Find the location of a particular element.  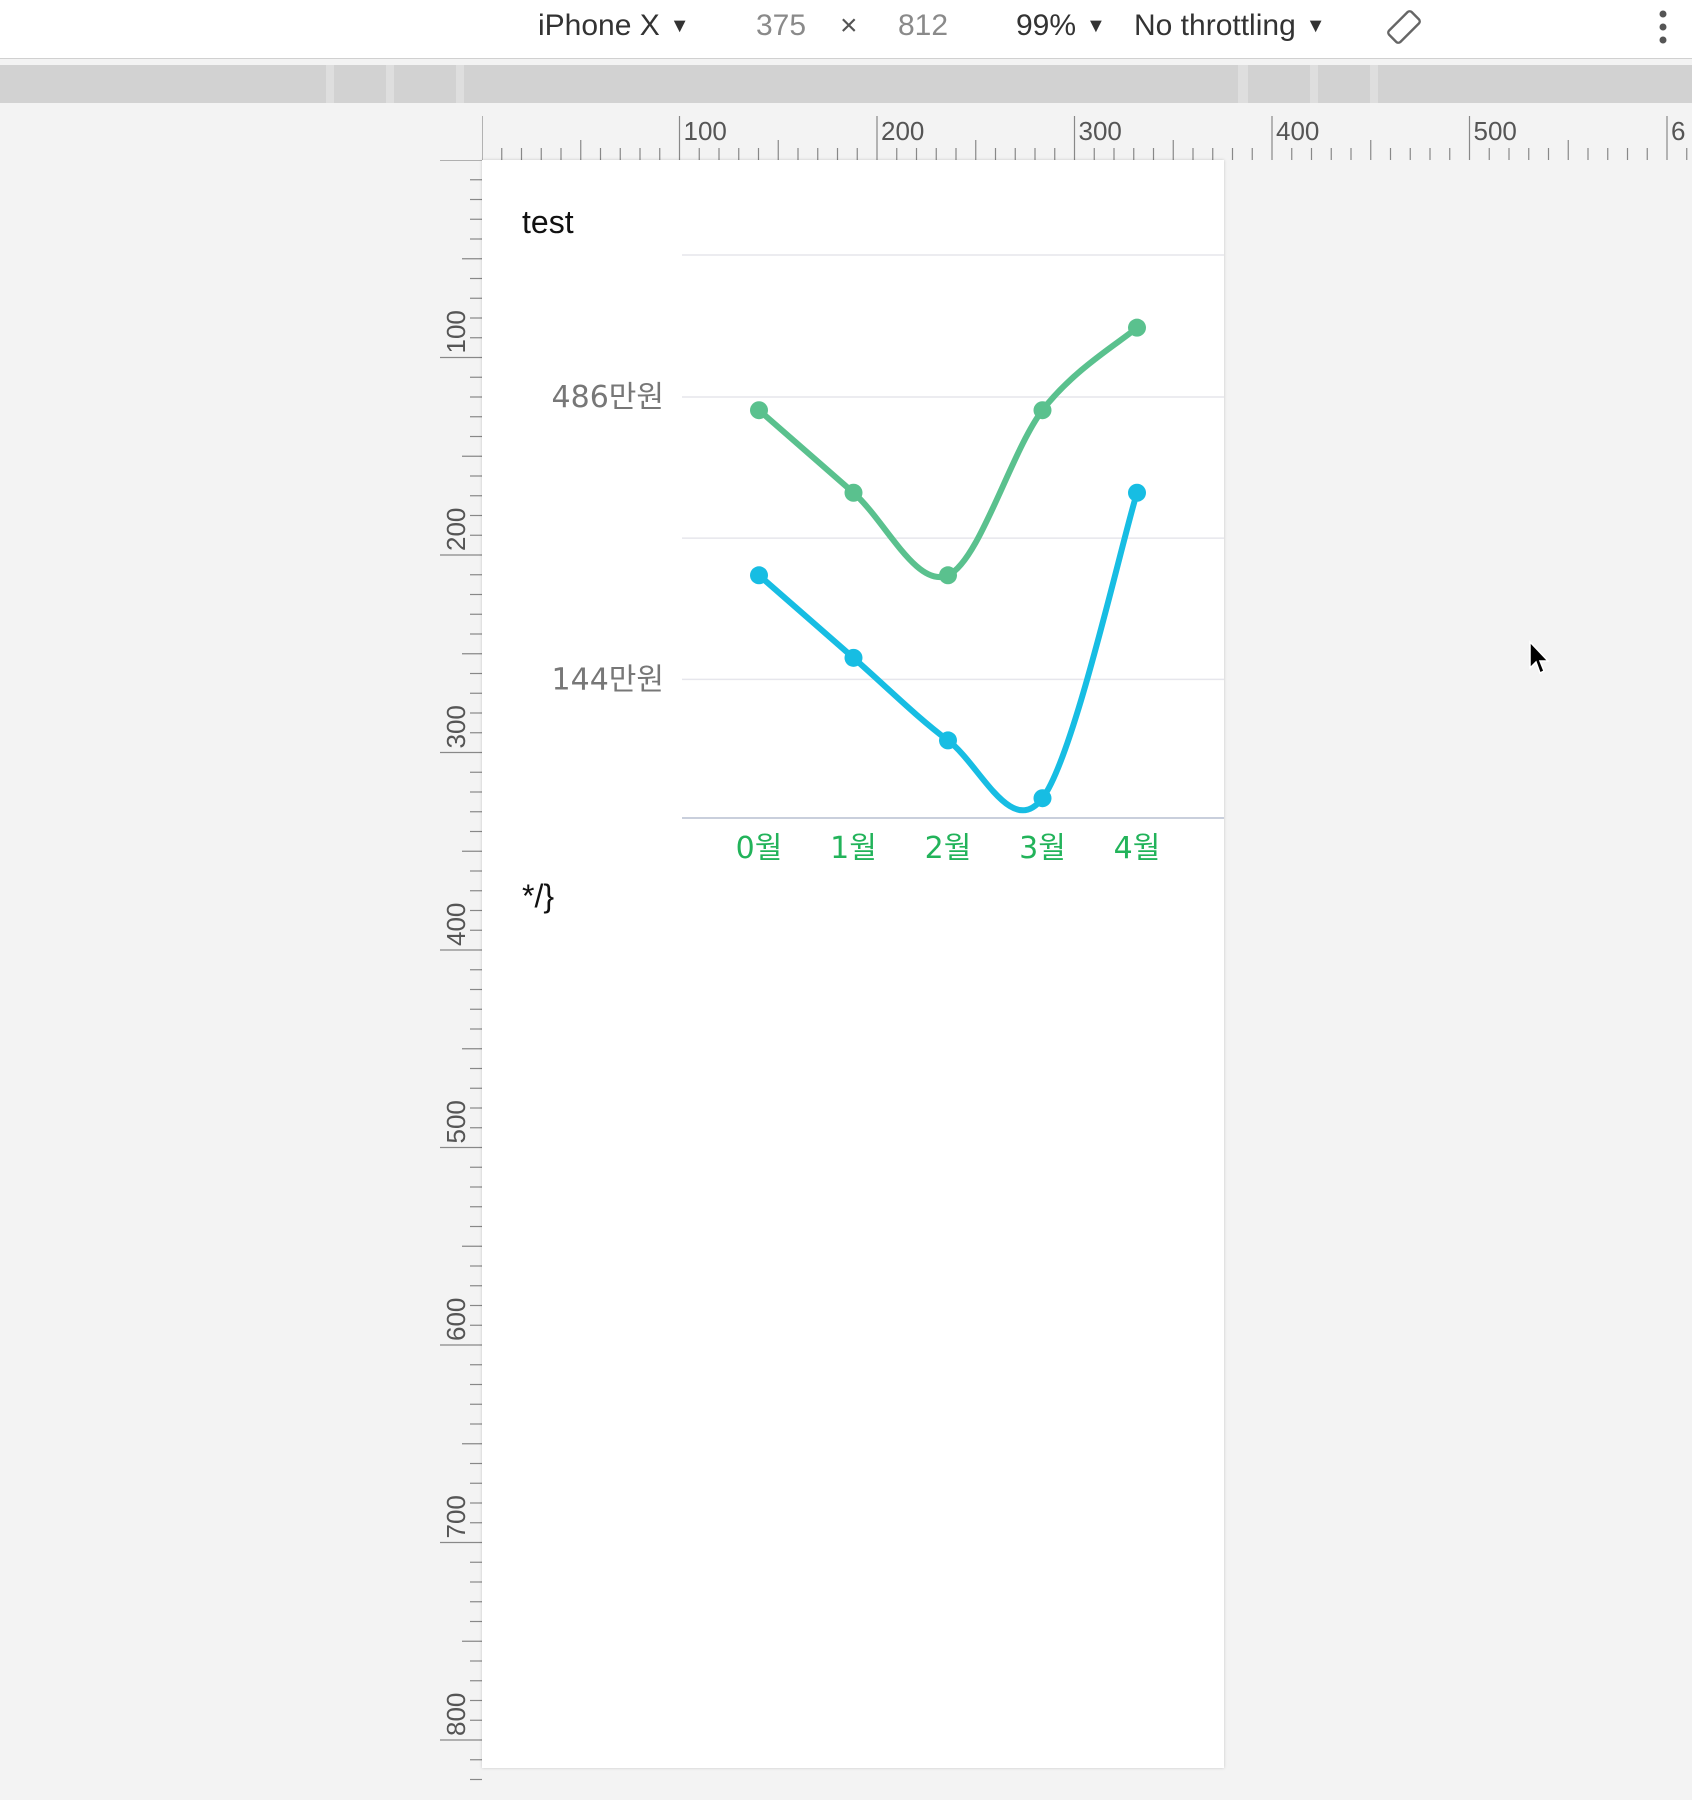

height-input: 812 is located at coordinates (923, 26).